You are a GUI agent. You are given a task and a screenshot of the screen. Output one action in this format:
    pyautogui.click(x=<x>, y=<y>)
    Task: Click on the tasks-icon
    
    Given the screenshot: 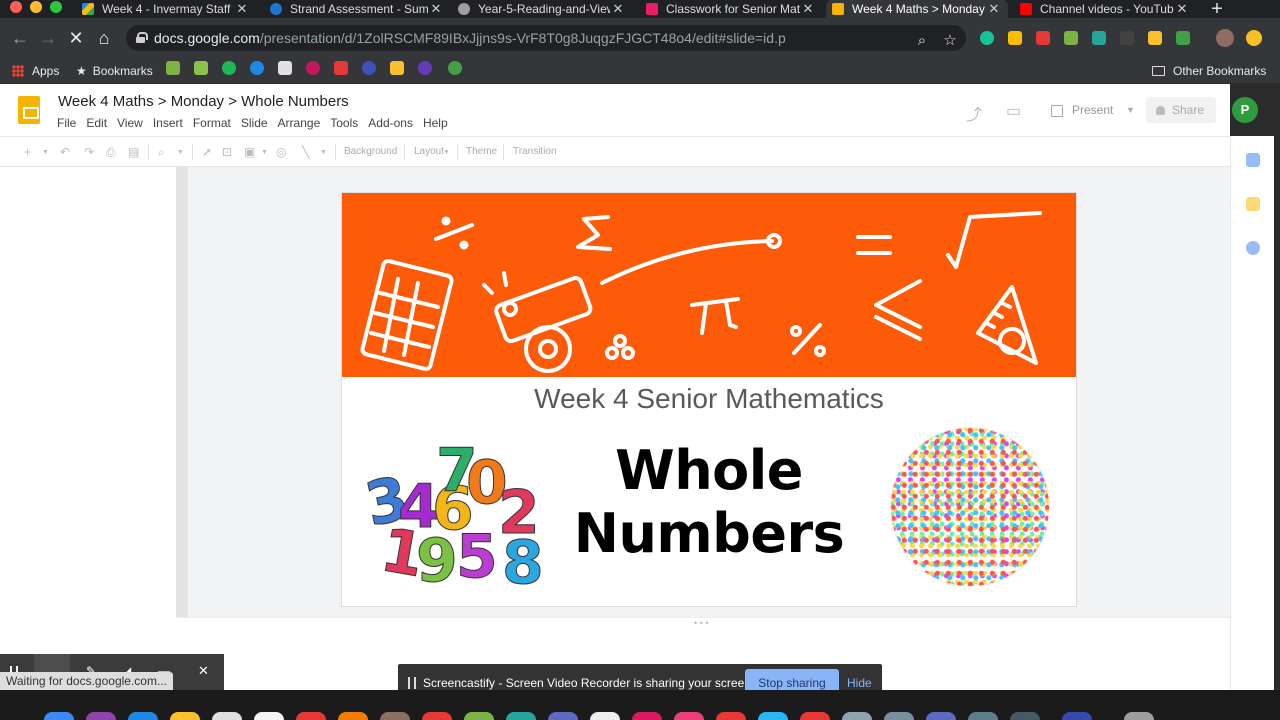 What is the action you would take?
    pyautogui.click(x=1253, y=248)
    